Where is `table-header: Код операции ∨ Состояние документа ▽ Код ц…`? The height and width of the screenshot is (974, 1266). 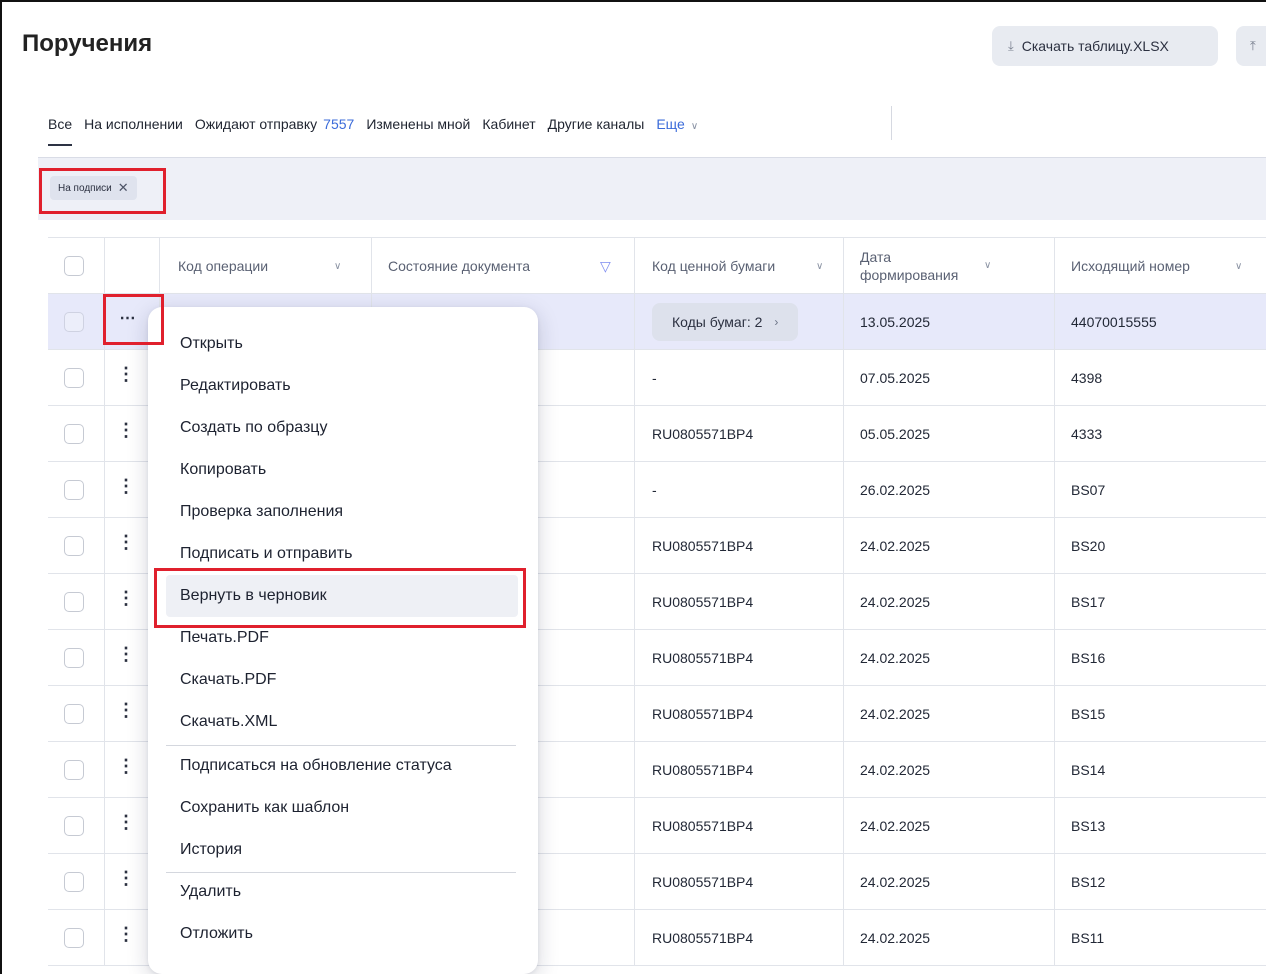
table-header: Код операции ∨ Состояние документа ▽ Код ц… is located at coordinates (657, 265).